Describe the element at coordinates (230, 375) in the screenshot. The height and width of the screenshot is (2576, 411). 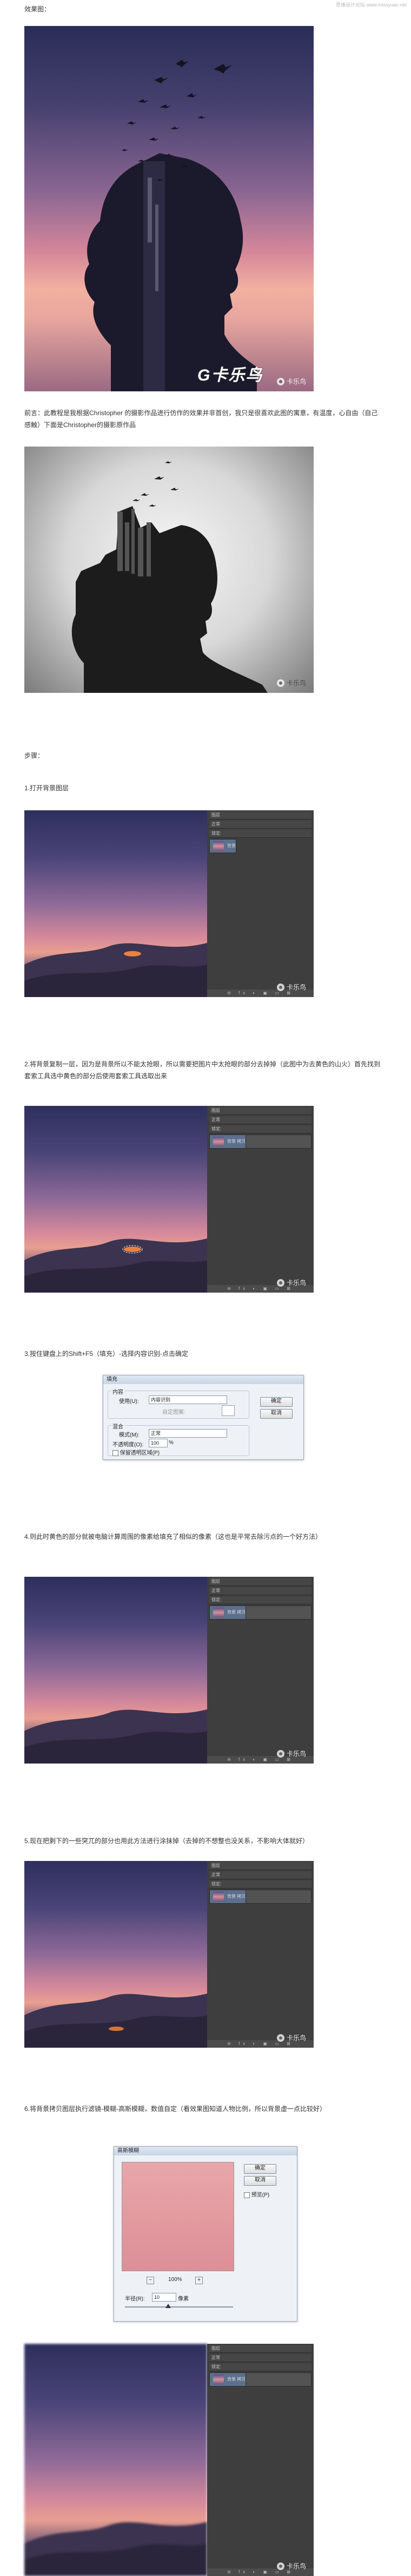
I see `hero-title: G卡乐鸟` at that location.